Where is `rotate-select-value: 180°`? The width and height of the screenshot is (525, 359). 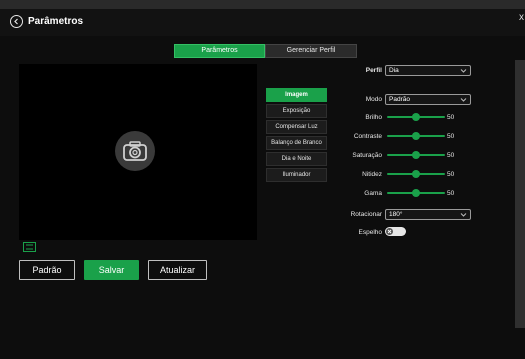 rotate-select-value: 180° is located at coordinates (396, 214).